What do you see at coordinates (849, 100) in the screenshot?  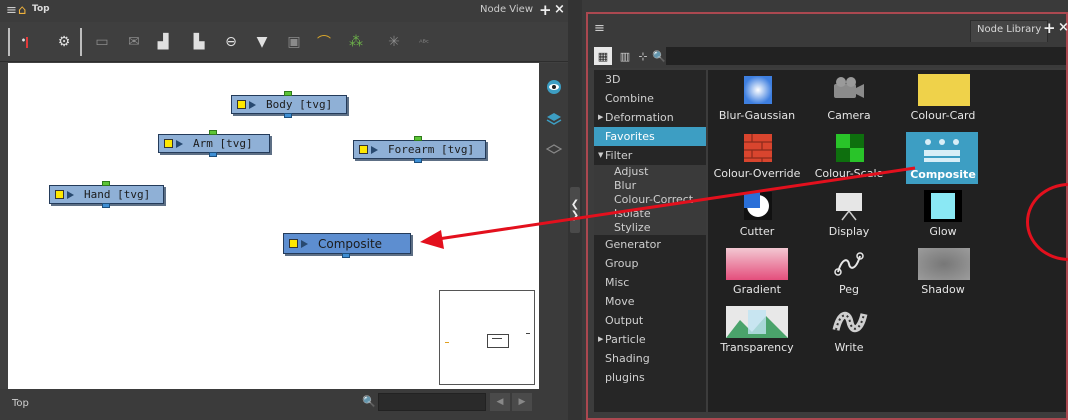 I see `tile-camera: Camera` at bounding box center [849, 100].